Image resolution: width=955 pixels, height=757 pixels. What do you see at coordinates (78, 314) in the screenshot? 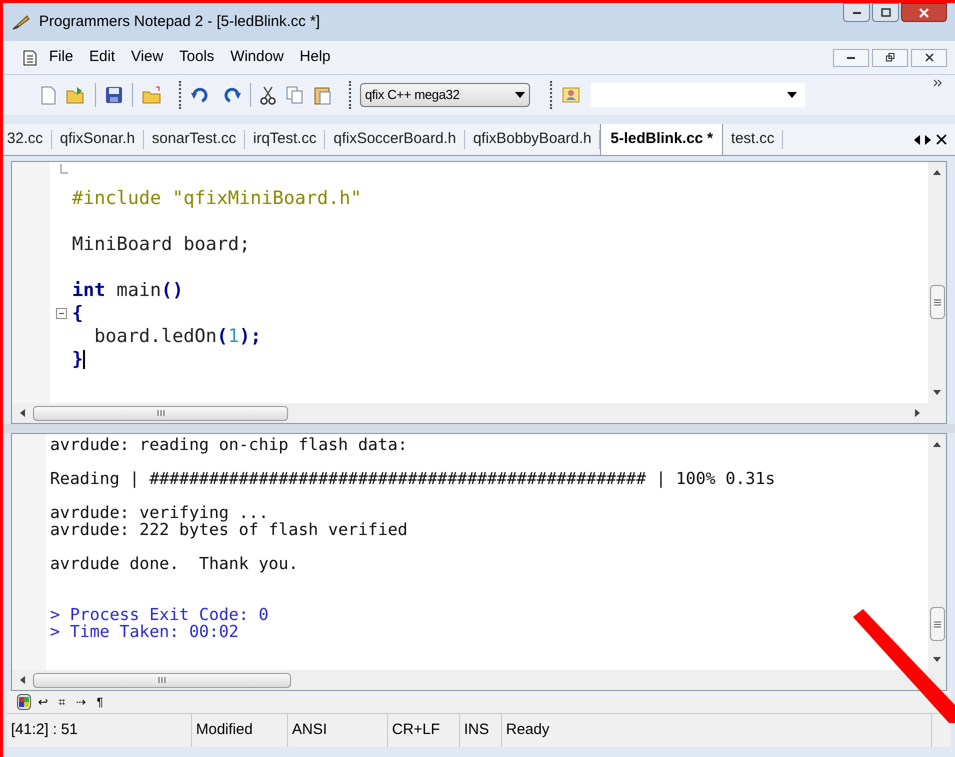
I see `code-line: {` at bounding box center [78, 314].